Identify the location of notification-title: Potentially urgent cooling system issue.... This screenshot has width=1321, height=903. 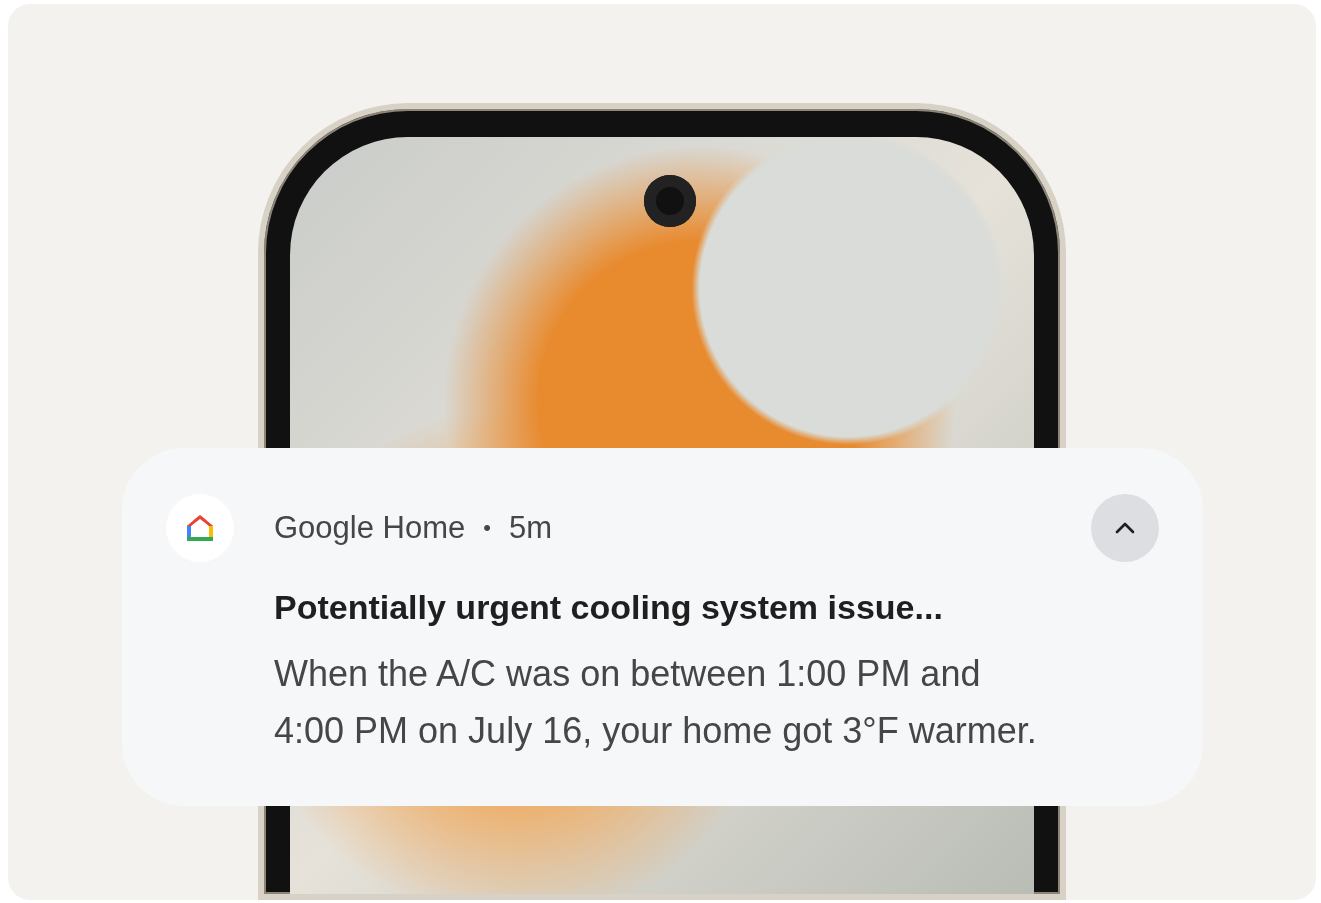
(609, 607).